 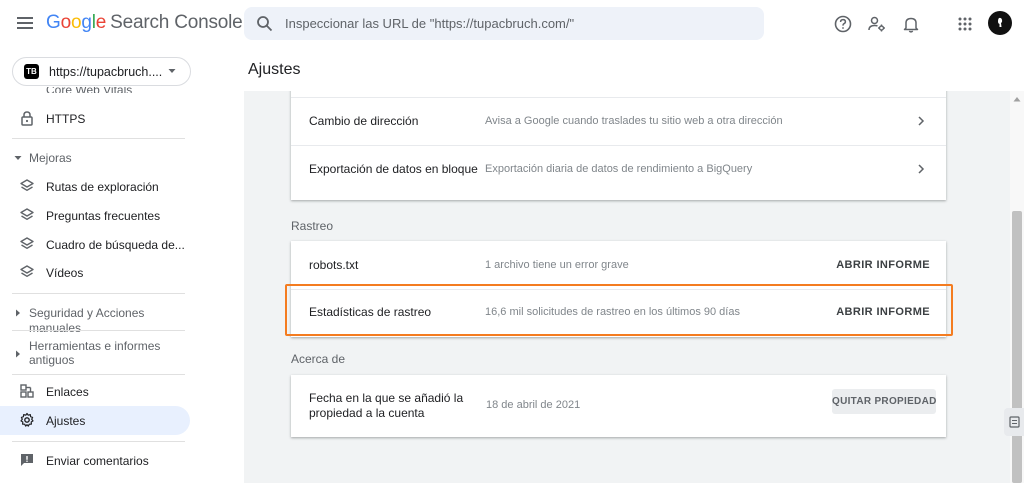 What do you see at coordinates (95, 354) in the screenshot?
I see `sidebar-section-herramientas: Herramientas e informes antiguos` at bounding box center [95, 354].